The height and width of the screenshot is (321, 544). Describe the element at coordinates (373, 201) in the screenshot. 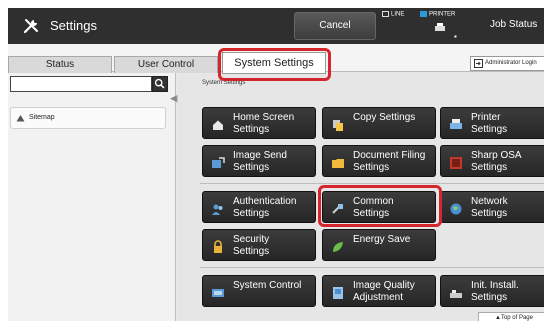

I see `label-line-1: Common` at that location.